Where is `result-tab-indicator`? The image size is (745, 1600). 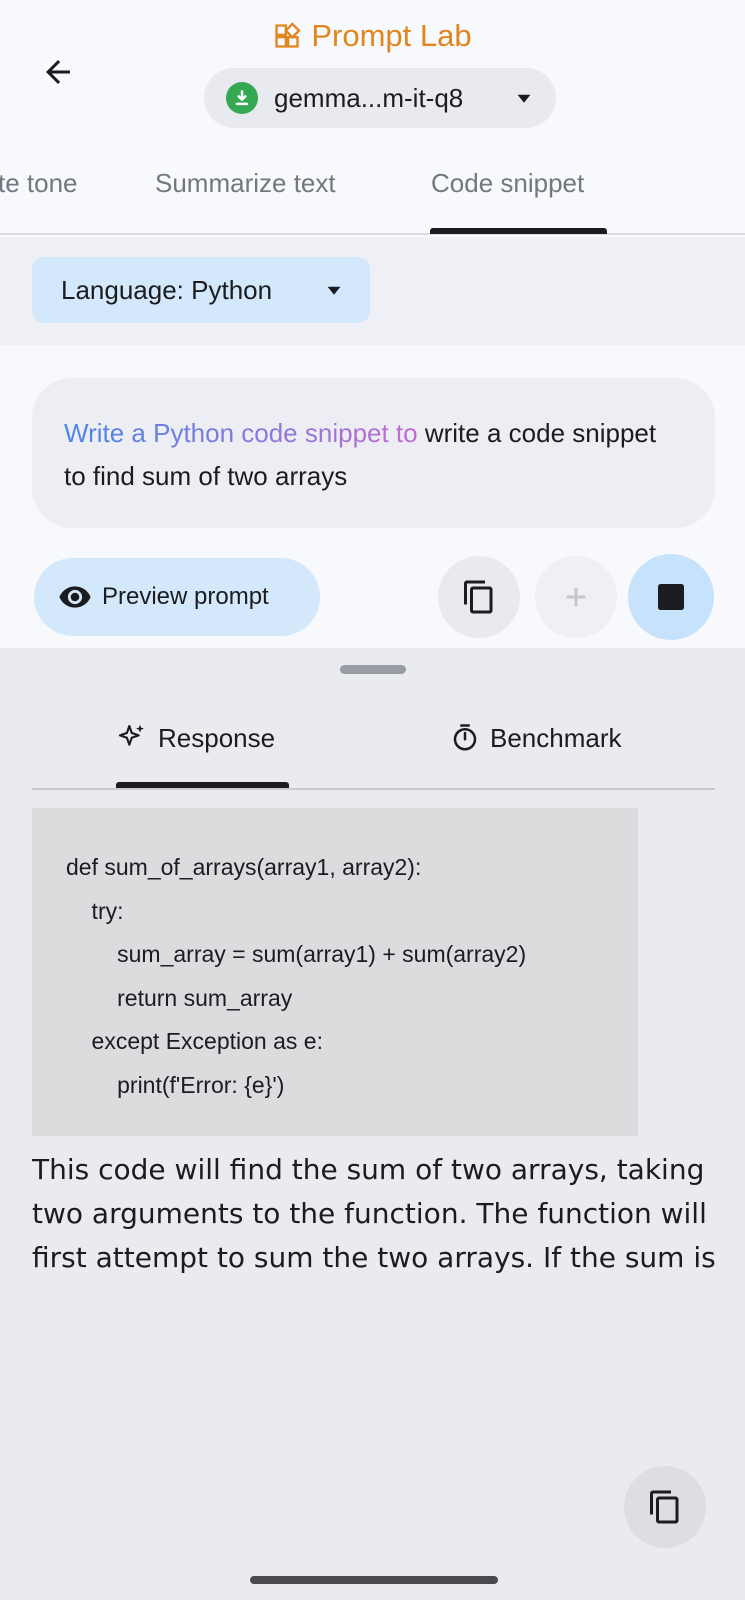 result-tab-indicator is located at coordinates (202, 785).